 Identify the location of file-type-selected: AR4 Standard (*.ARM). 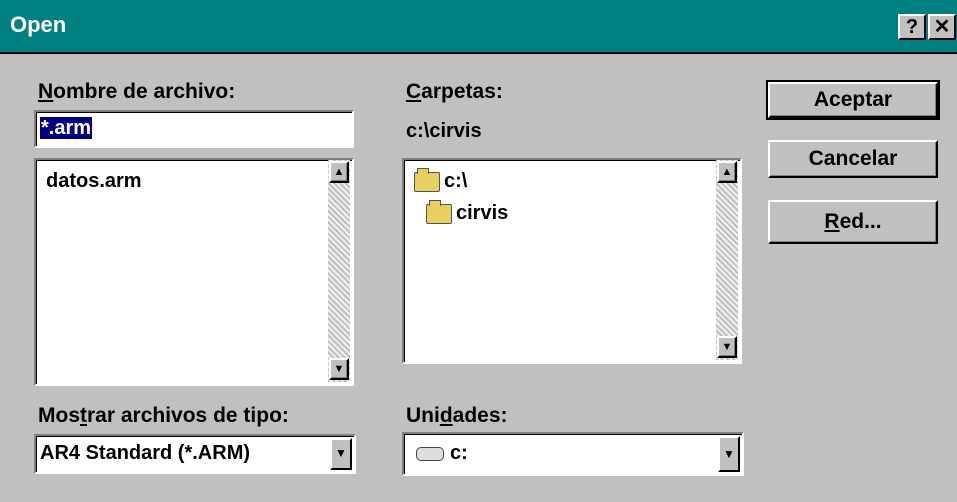
(145, 453).